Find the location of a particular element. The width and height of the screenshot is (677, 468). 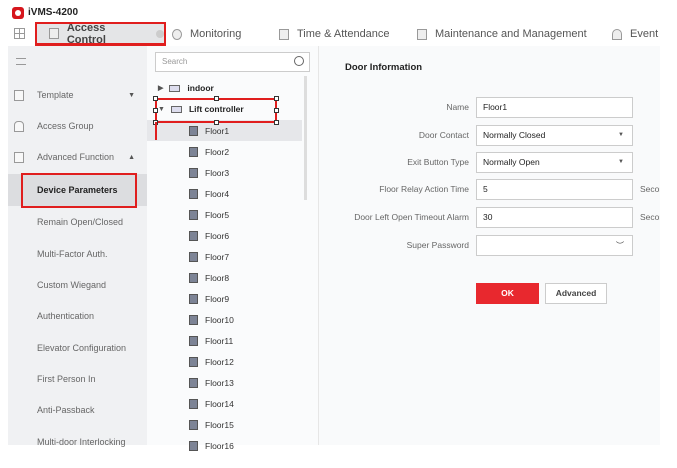

tree-item-floor: Floor5 is located at coordinates (224, 214).